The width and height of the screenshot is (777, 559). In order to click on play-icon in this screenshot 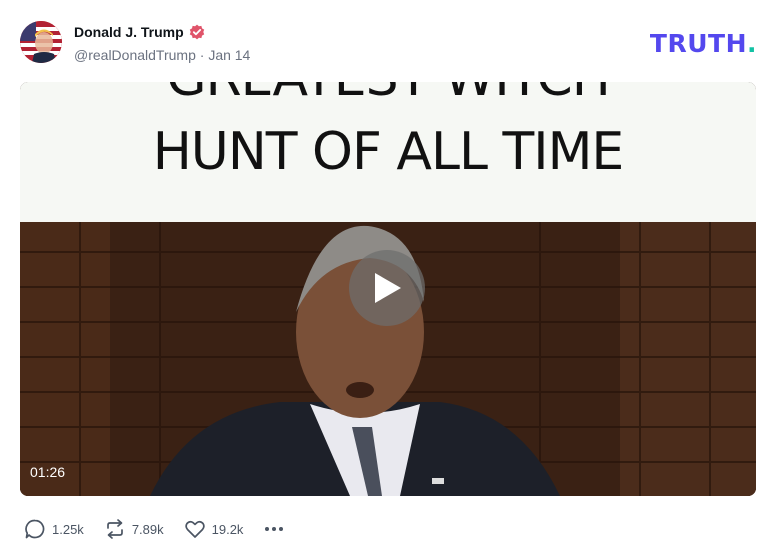, I will do `click(388, 288)`.